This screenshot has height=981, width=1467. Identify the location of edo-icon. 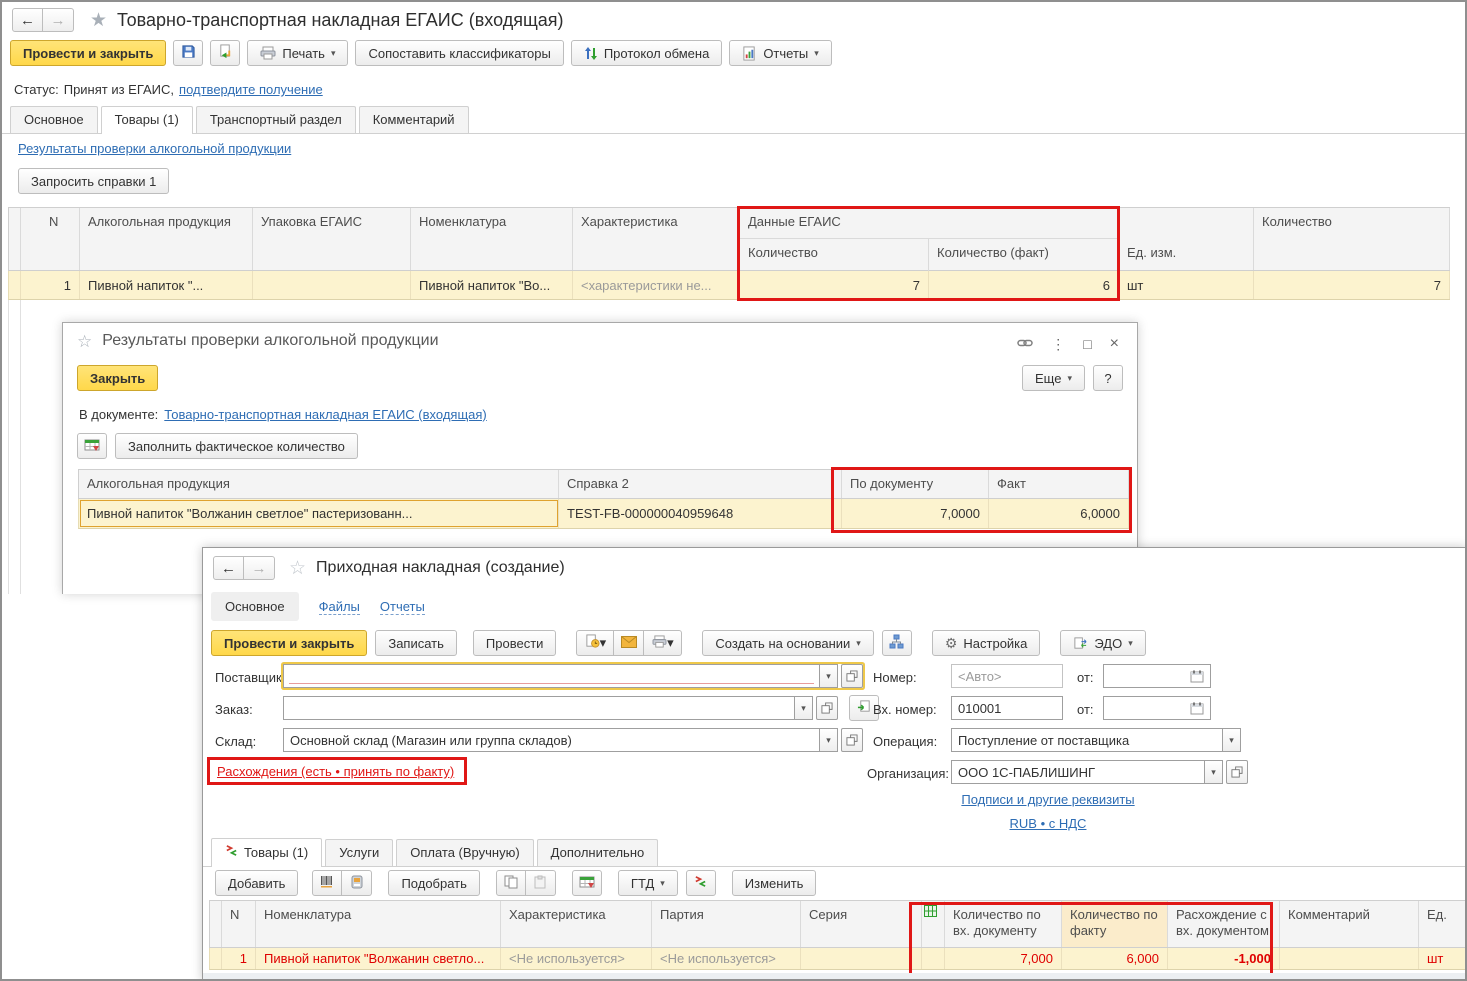
(1080, 643).